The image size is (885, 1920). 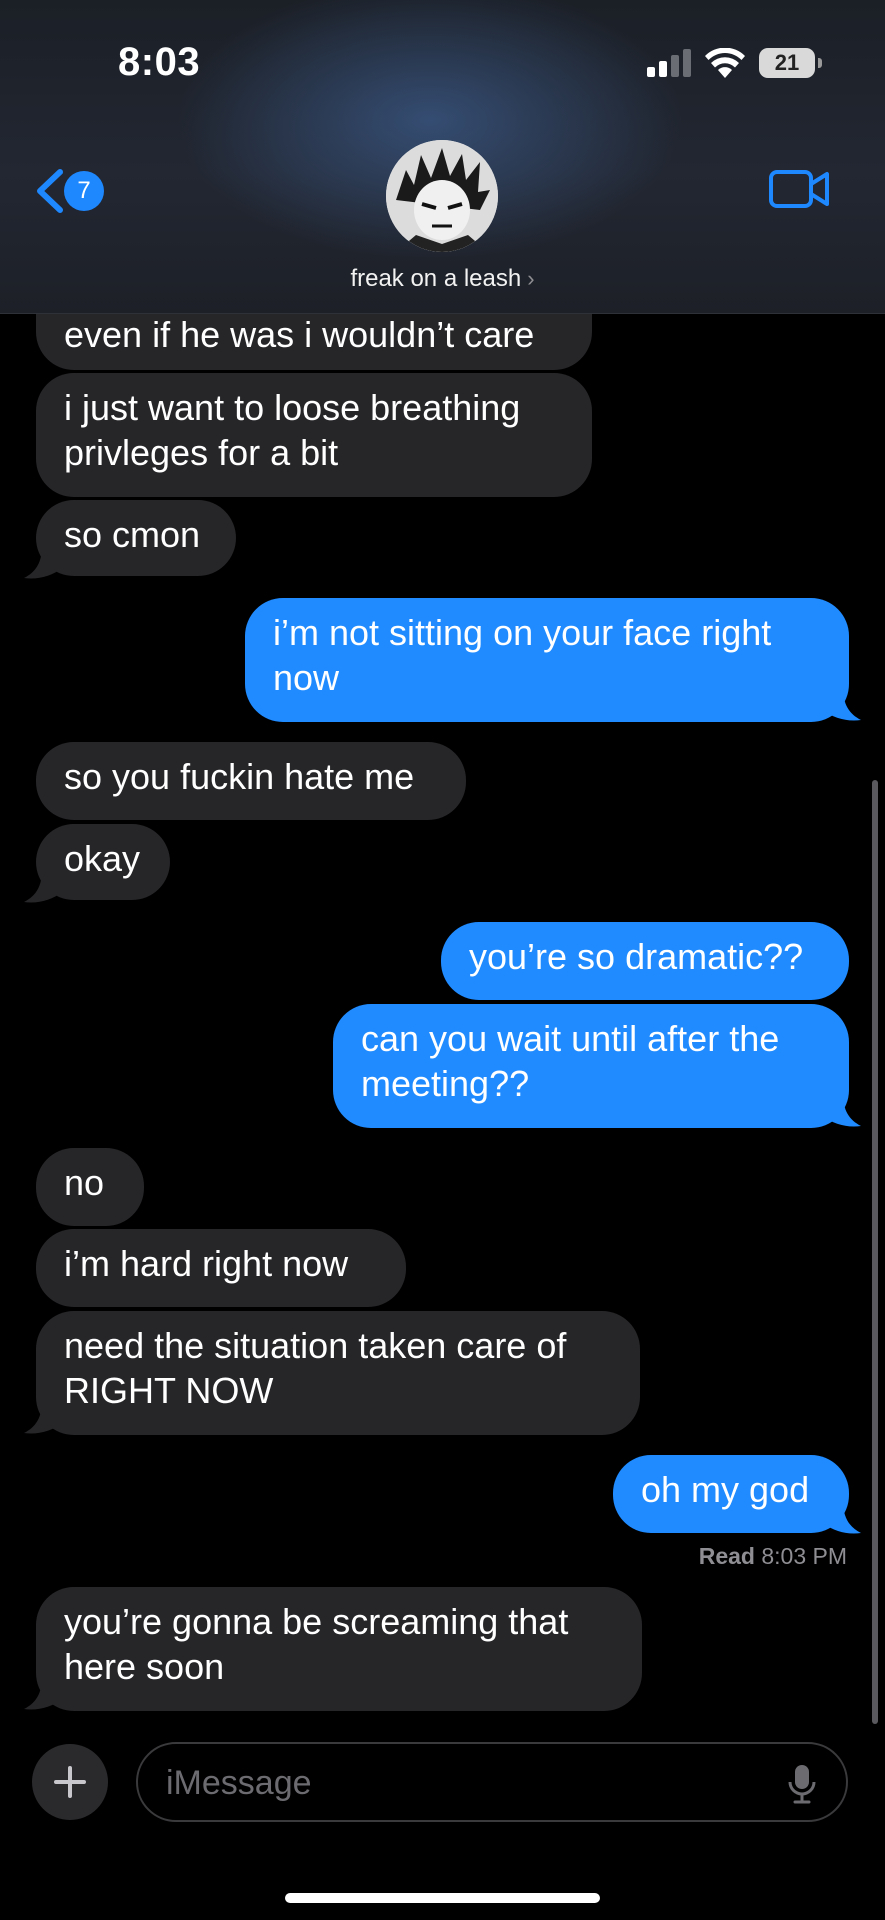 I want to click on message-text: can you wait until after the meeting??, so click(x=570, y=1061).